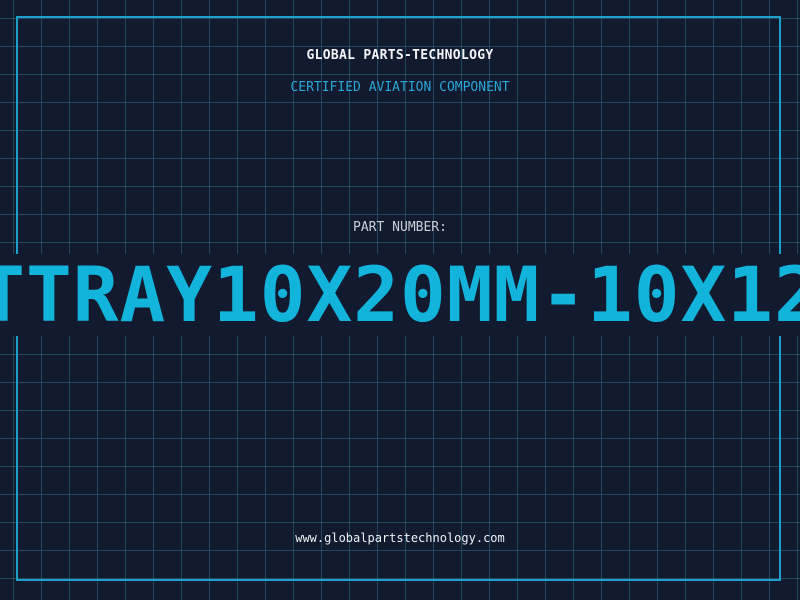  Describe the element at coordinates (400, 227) in the screenshot. I see `part-number-label: PART NUMBER:` at that location.